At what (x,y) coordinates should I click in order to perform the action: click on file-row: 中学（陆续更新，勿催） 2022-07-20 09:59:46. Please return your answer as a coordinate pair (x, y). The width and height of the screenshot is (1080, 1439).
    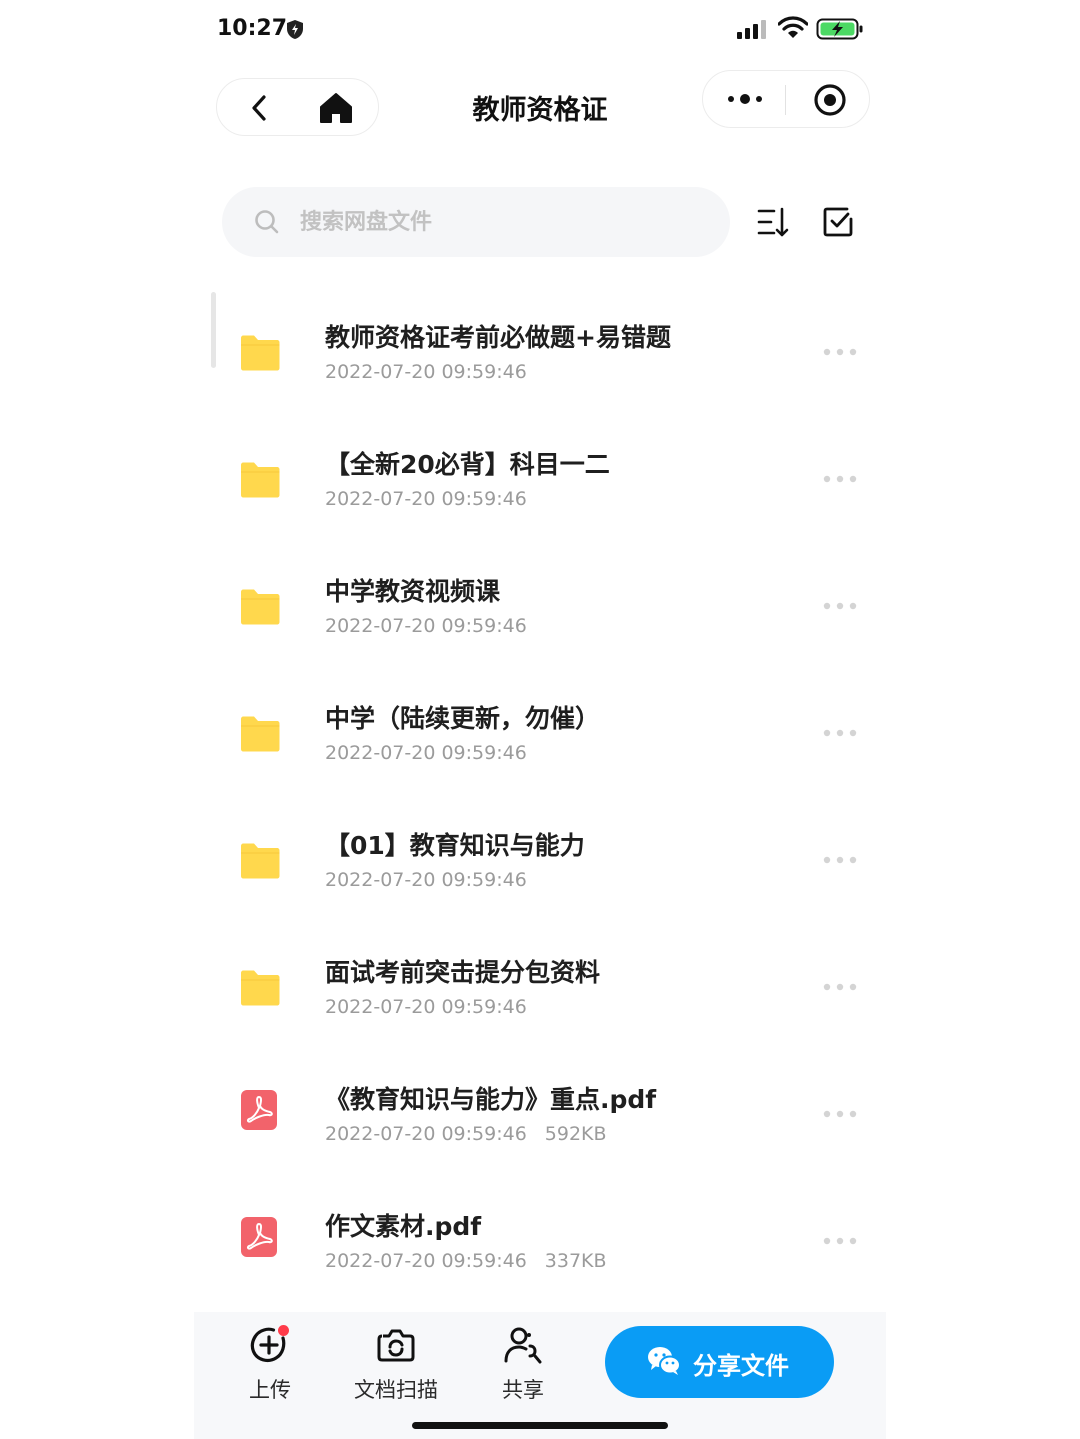
    Looking at the image, I should click on (540, 734).